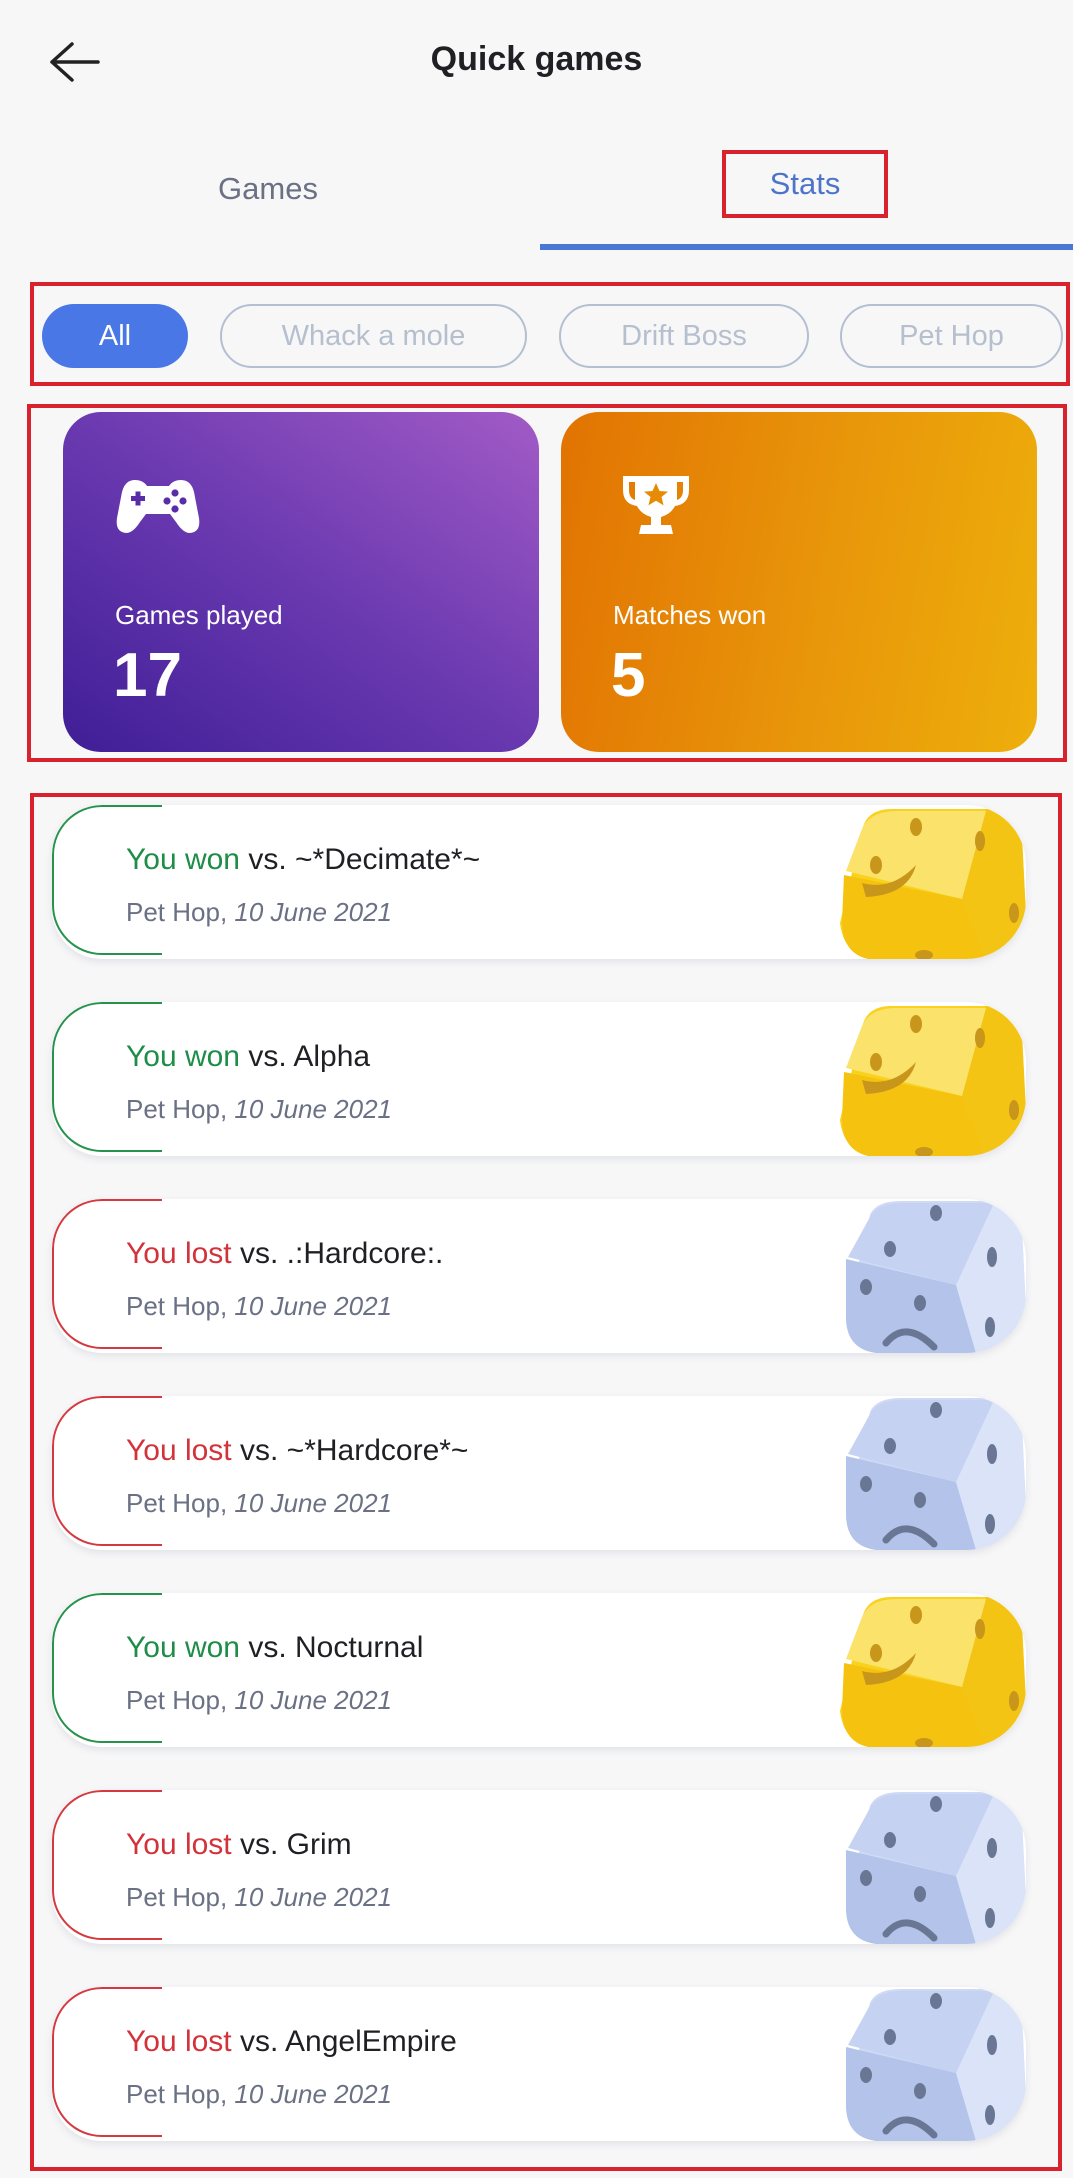 Image resolution: width=1073 pixels, height=2178 pixels. I want to click on match-title: You won vs. Nocturnal, so click(274, 1648).